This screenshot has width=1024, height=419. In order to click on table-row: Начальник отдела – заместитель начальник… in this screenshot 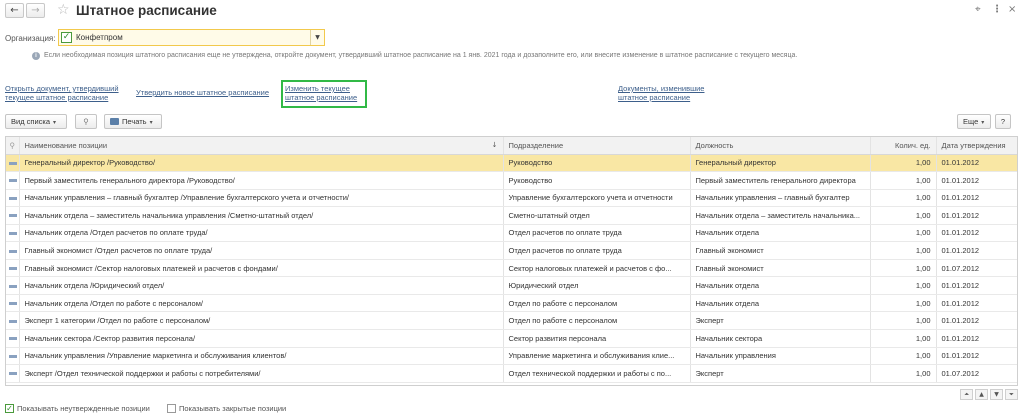, I will do `click(511, 215)`.